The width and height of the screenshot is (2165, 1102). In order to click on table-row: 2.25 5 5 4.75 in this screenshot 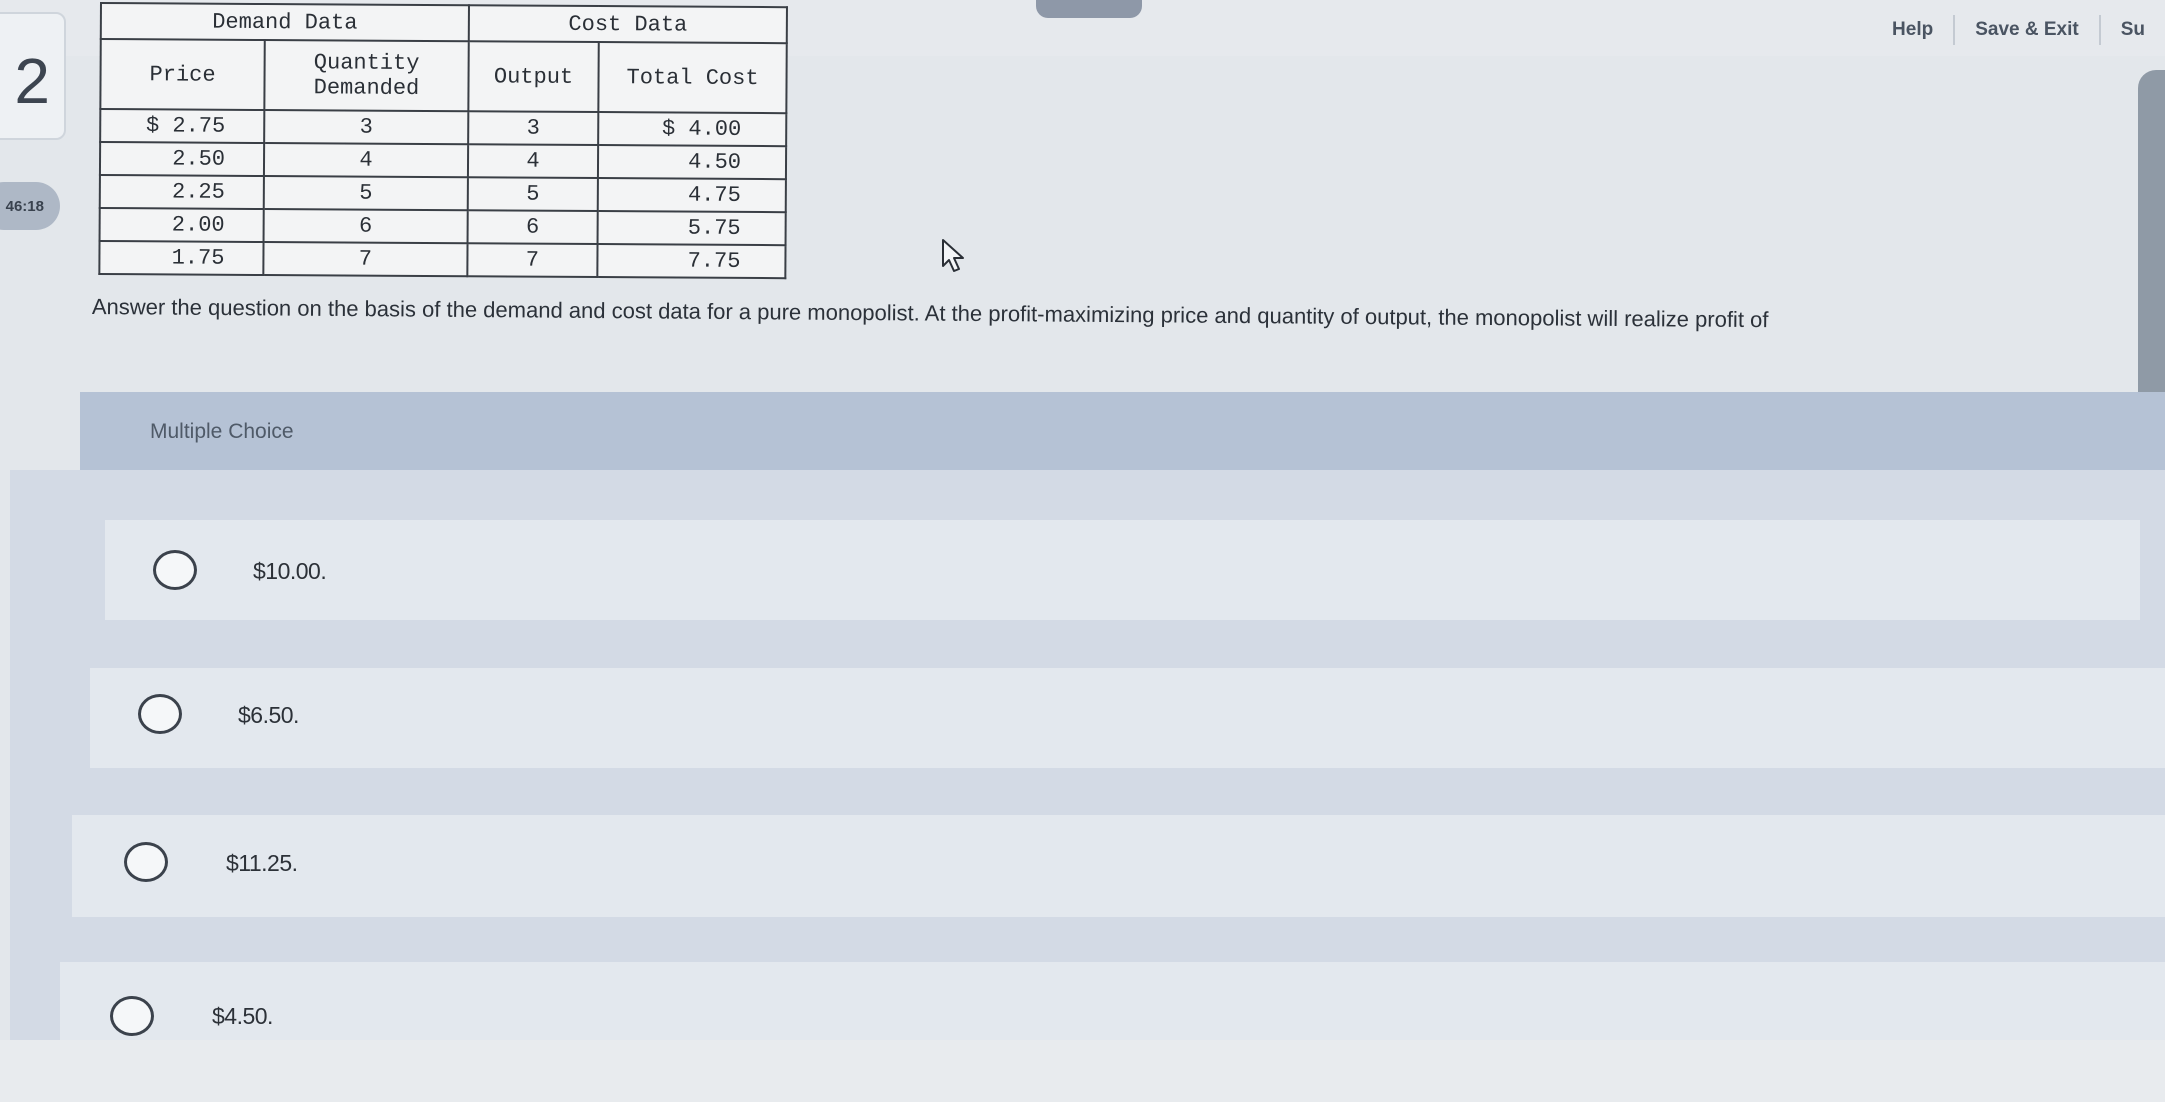, I will do `click(442, 194)`.